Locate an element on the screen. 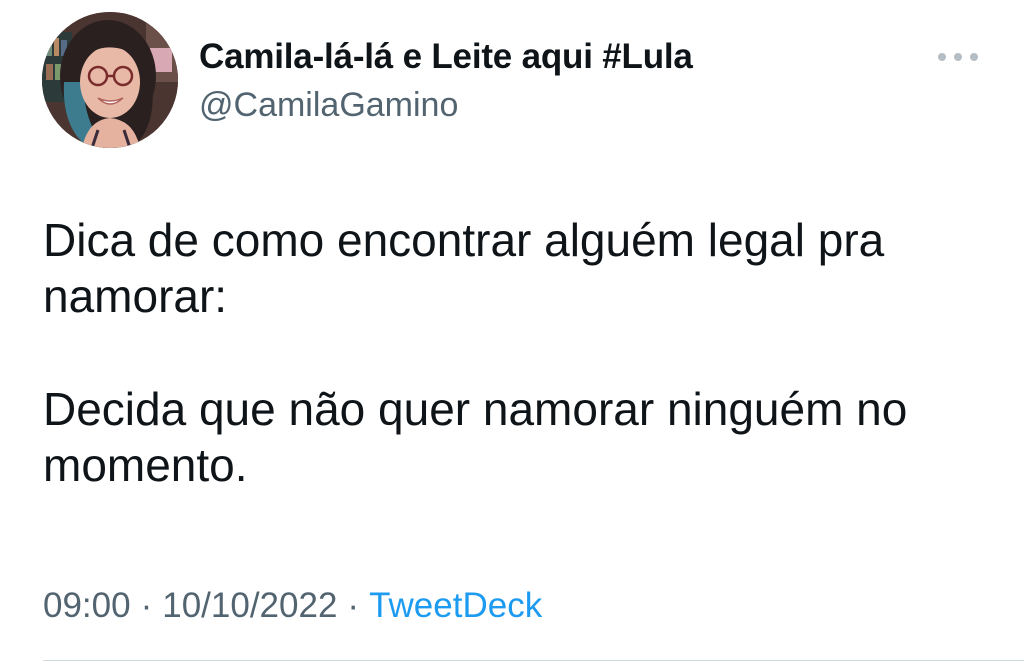 The height and width of the screenshot is (666, 1024). author-handle: @CamilaGamino is located at coordinates (328, 105).